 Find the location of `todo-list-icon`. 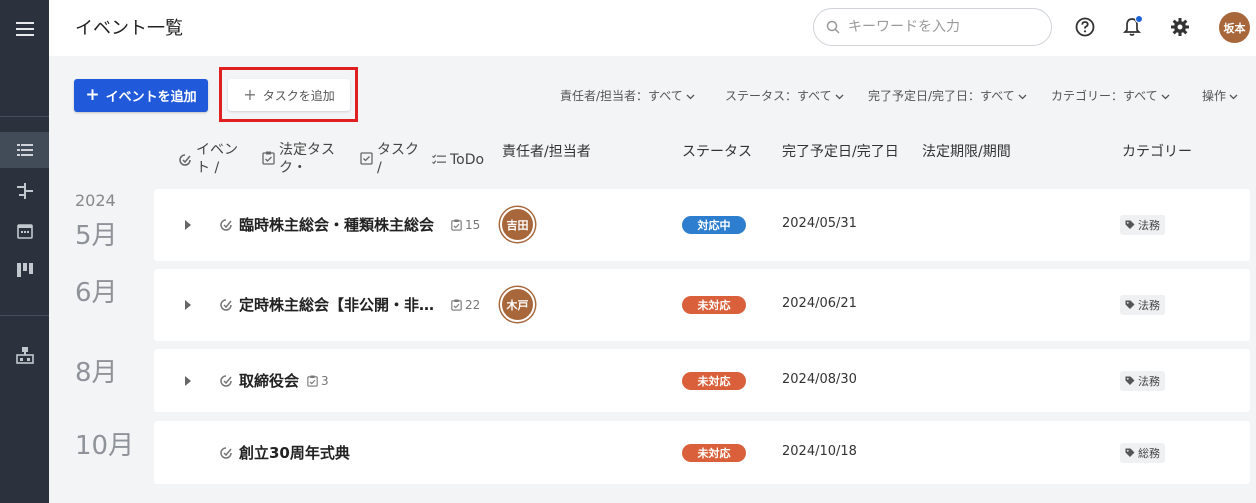

todo-list-icon is located at coordinates (439, 159).